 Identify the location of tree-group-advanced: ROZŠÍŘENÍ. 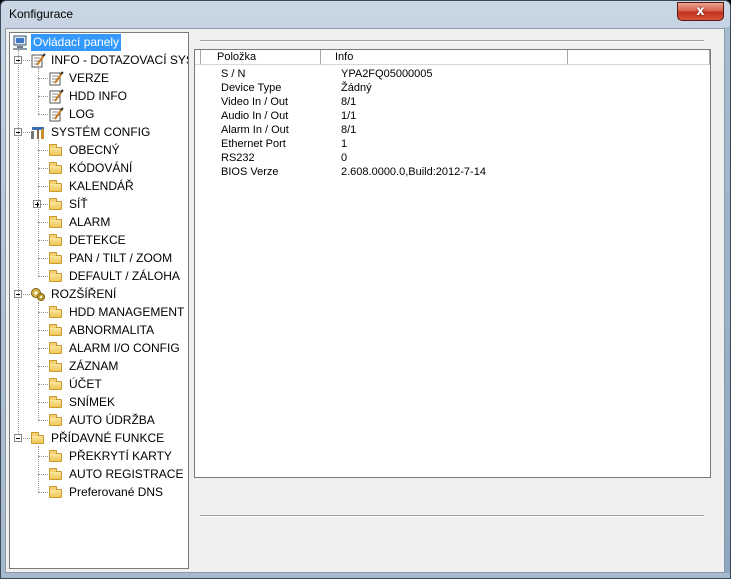
(99, 294).